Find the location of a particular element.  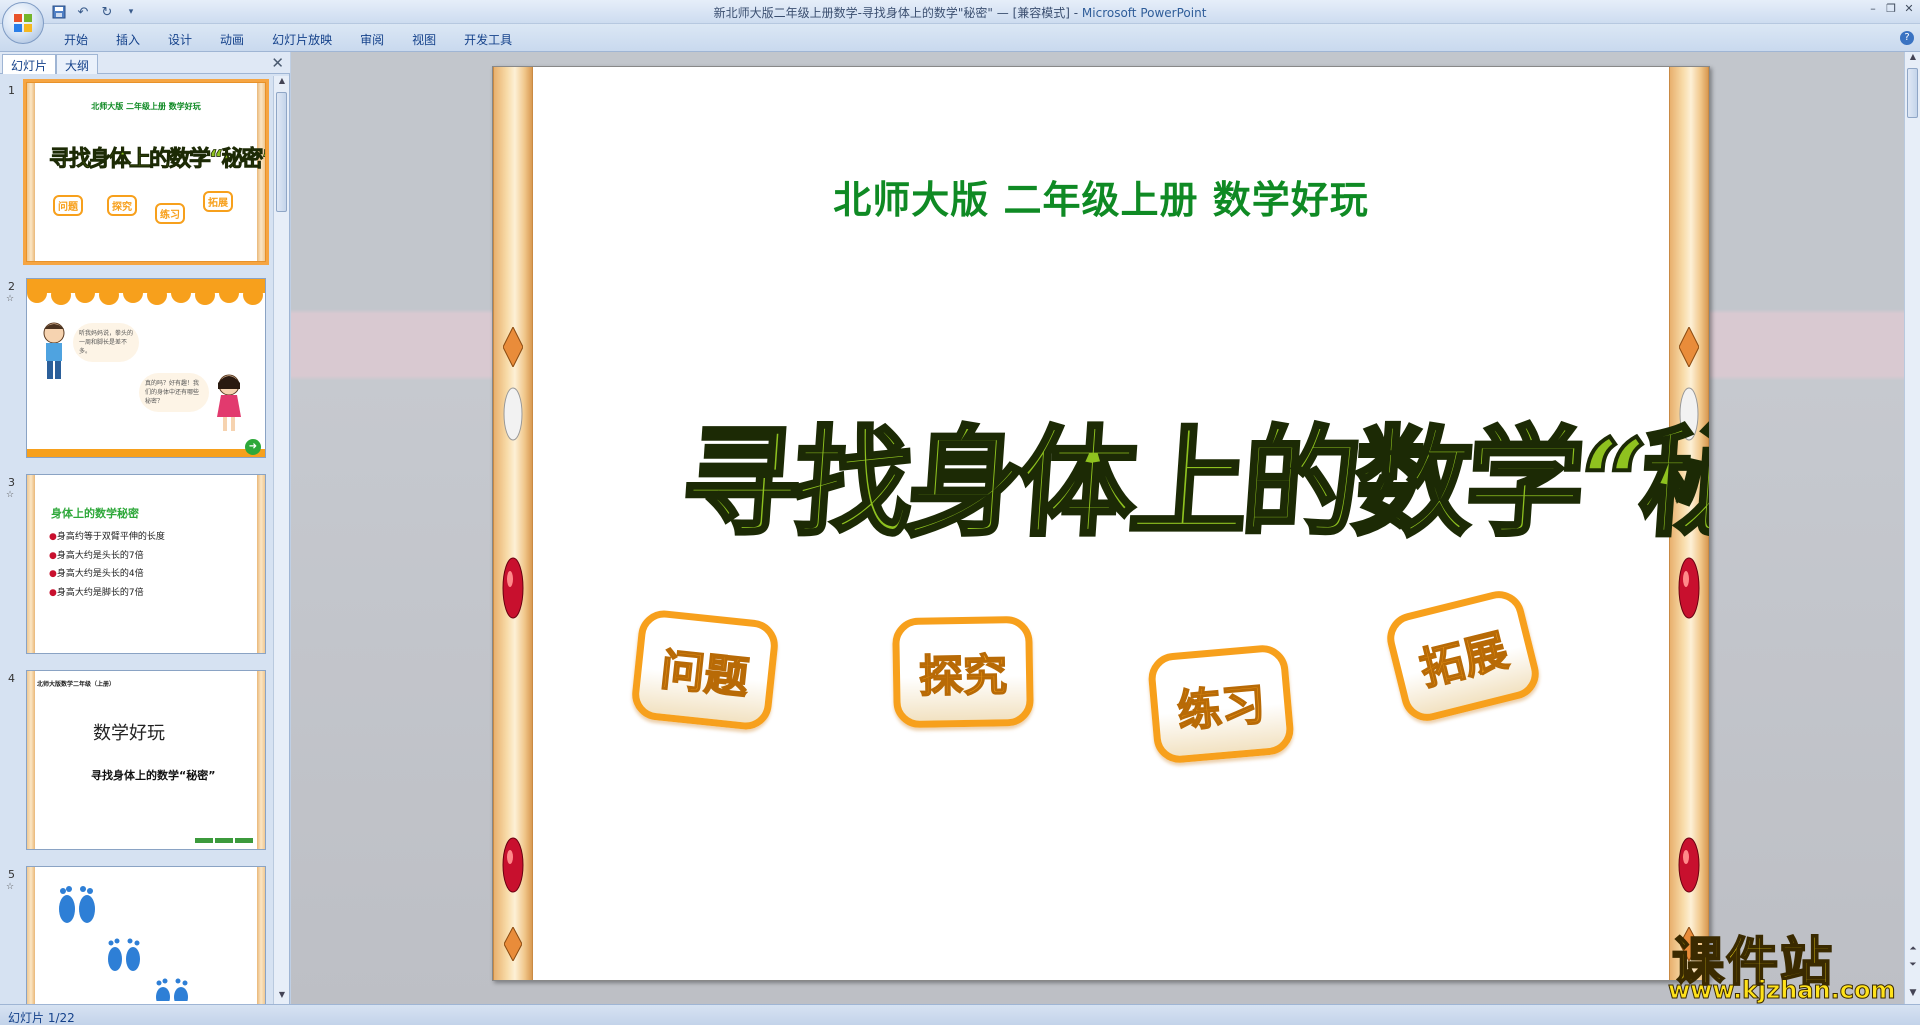

slide-number: 2 is located at coordinates (11, 286).